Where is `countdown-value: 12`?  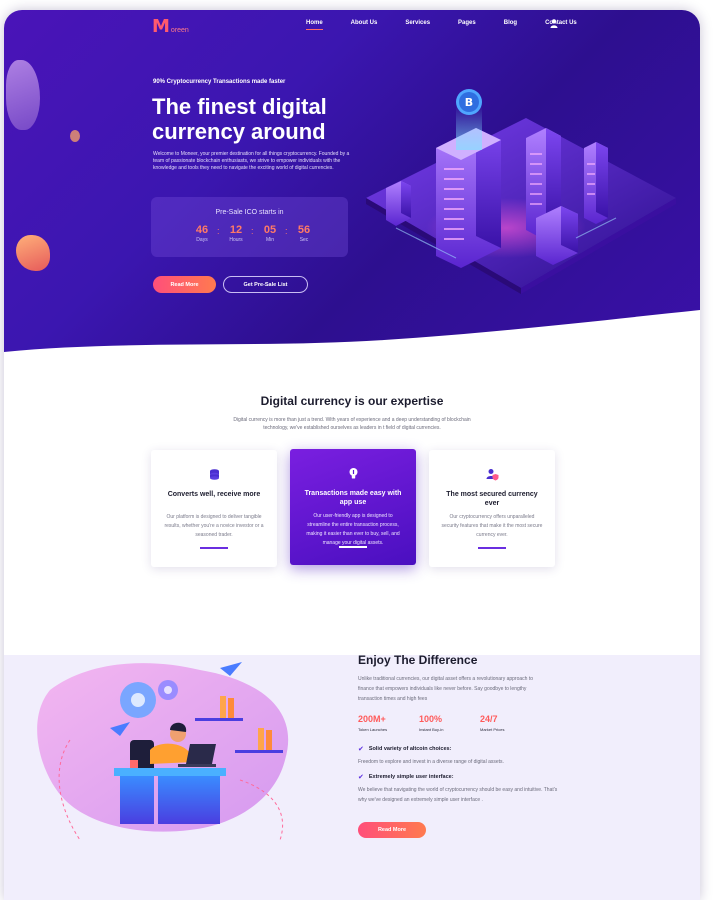 countdown-value: 12 is located at coordinates (236, 230).